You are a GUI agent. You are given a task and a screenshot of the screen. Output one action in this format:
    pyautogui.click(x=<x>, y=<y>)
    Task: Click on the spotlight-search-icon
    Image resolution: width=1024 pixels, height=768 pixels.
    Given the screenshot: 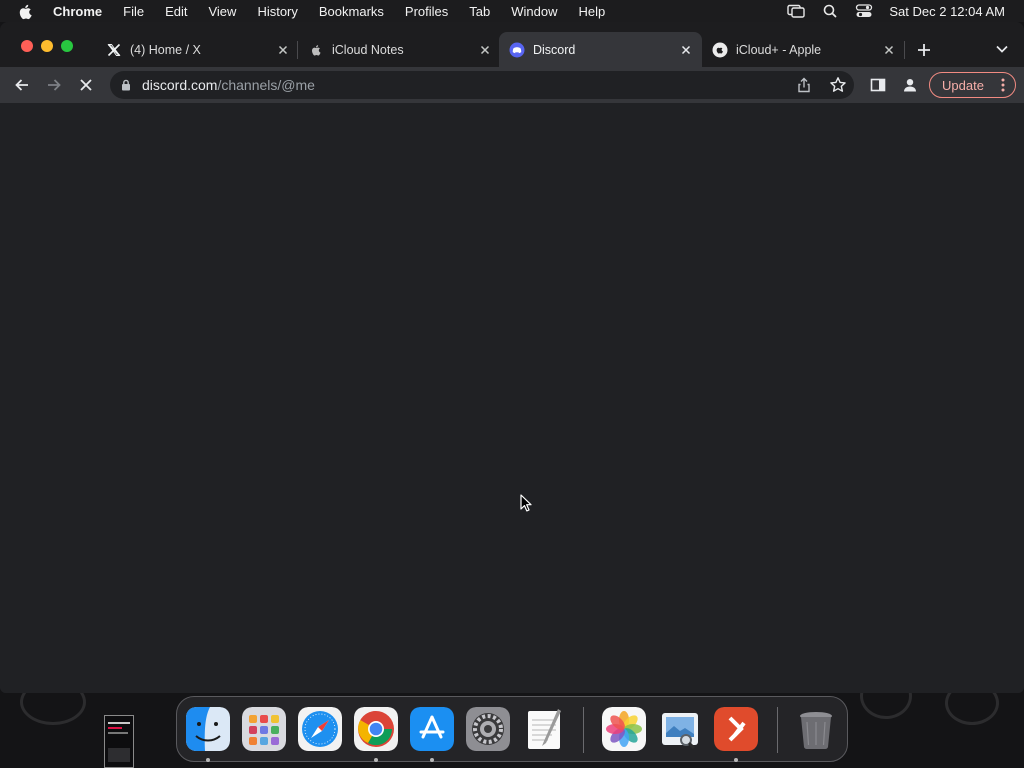 What is the action you would take?
    pyautogui.click(x=830, y=11)
    